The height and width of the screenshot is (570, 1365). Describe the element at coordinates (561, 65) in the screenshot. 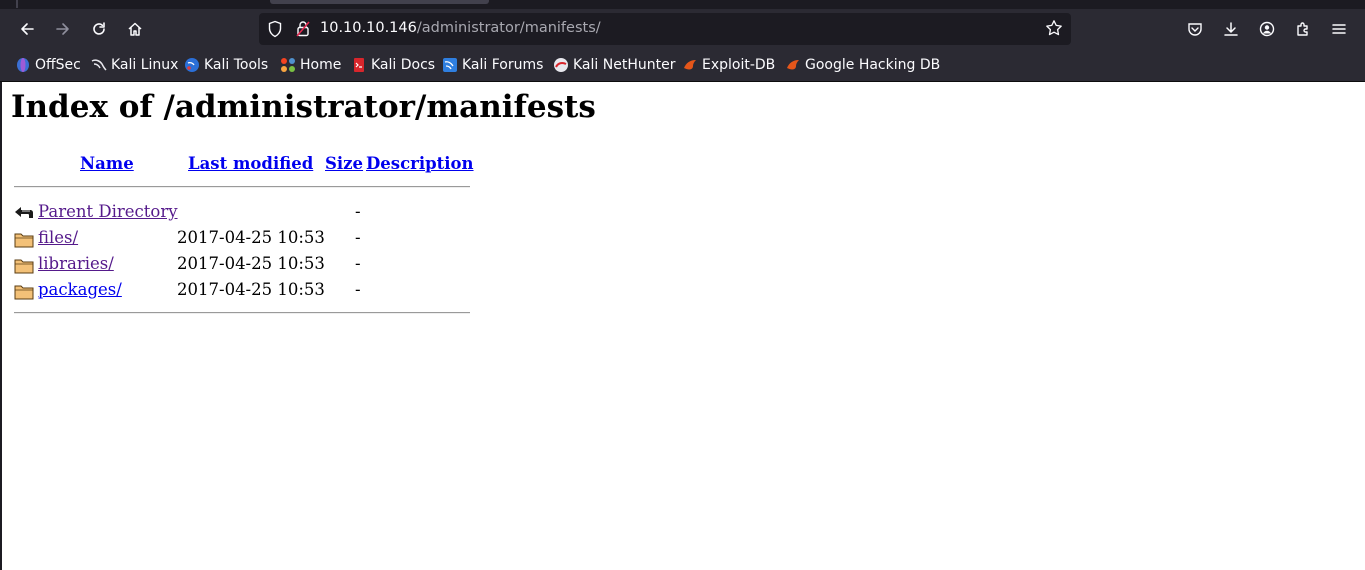

I see `nethunter-icon` at that location.